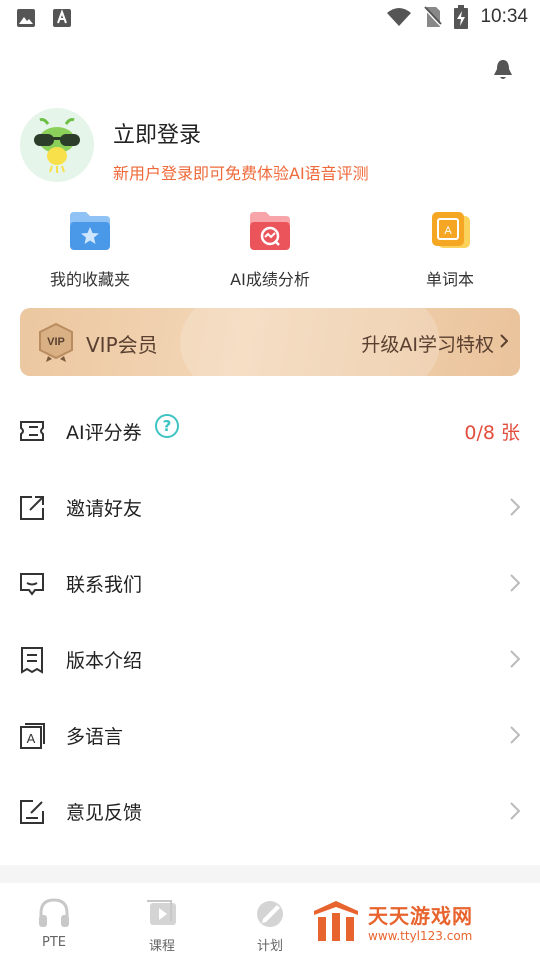 This screenshot has width=540, height=960. I want to click on score-analysis-icon, so click(270, 231).